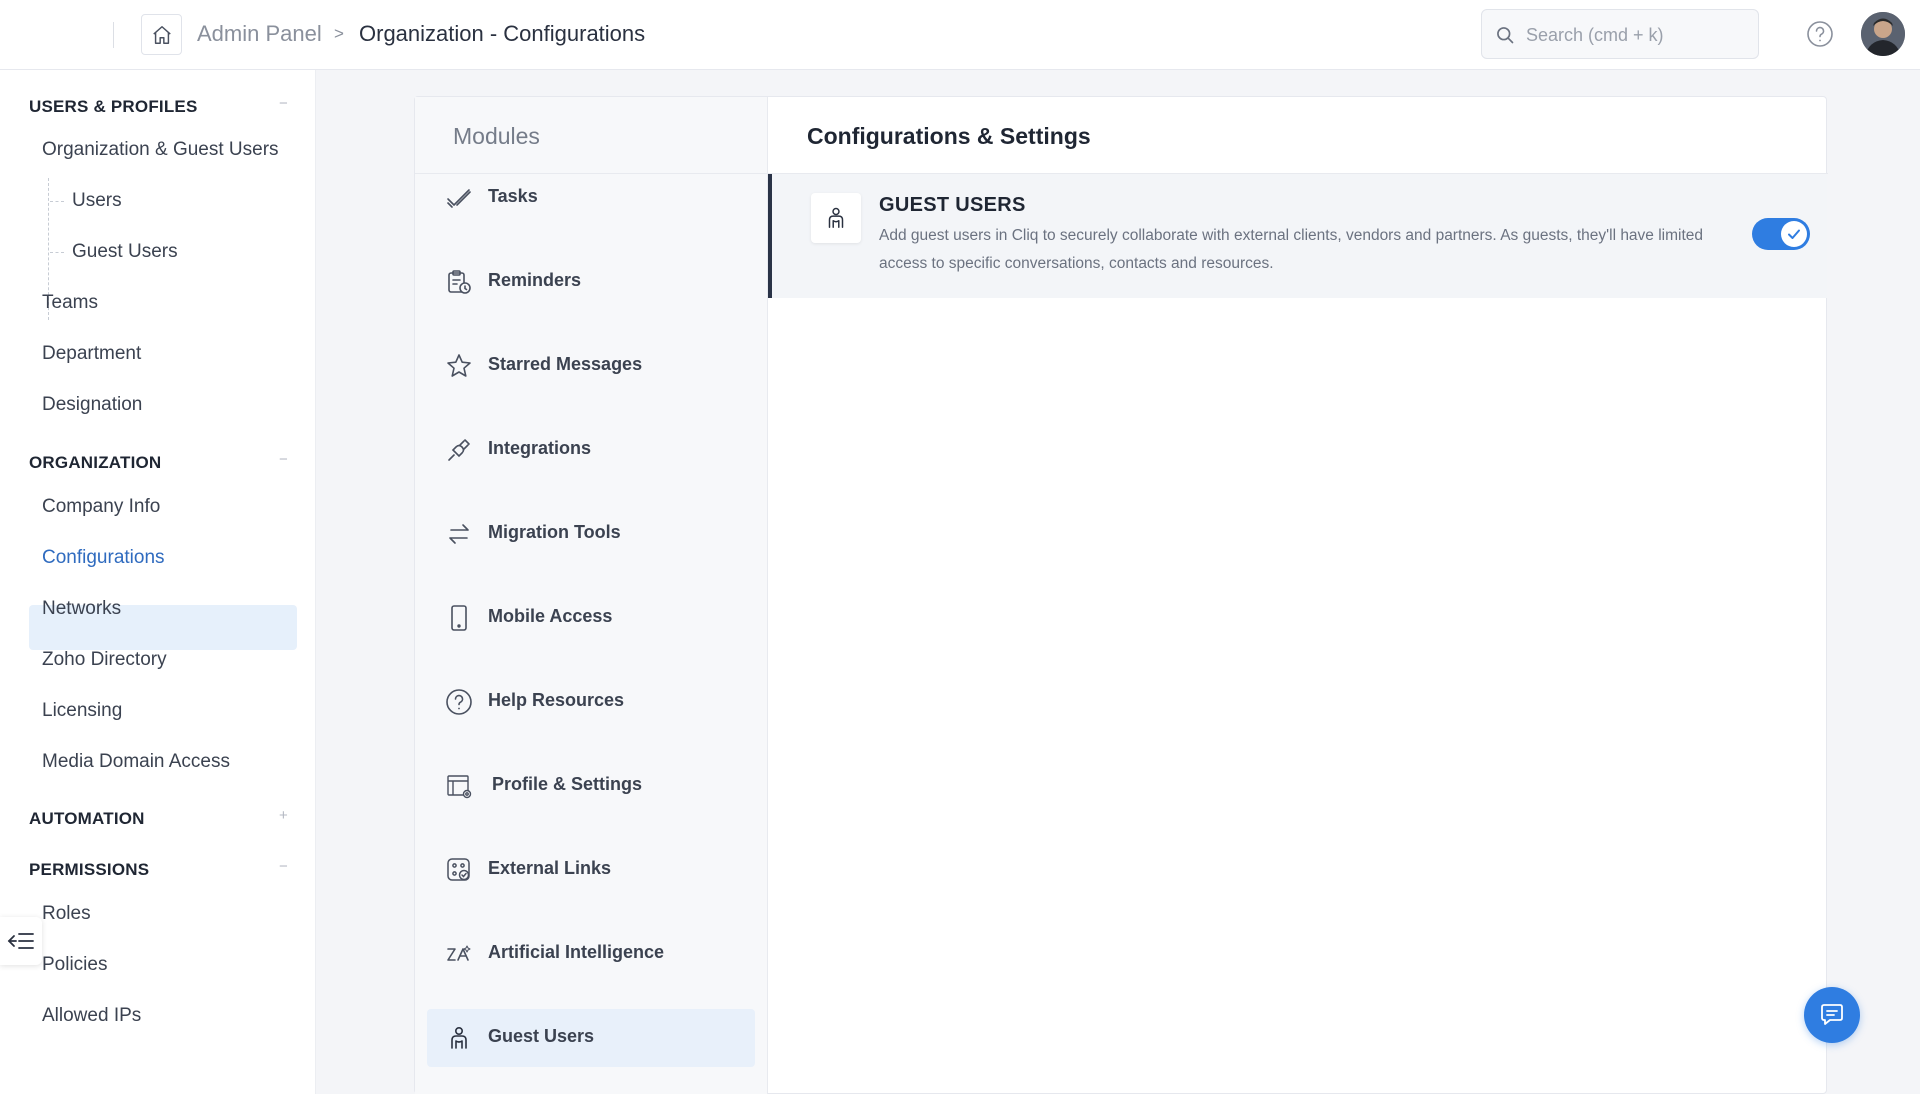  I want to click on sidebar-item-company-info: Company Info, so click(101, 507).